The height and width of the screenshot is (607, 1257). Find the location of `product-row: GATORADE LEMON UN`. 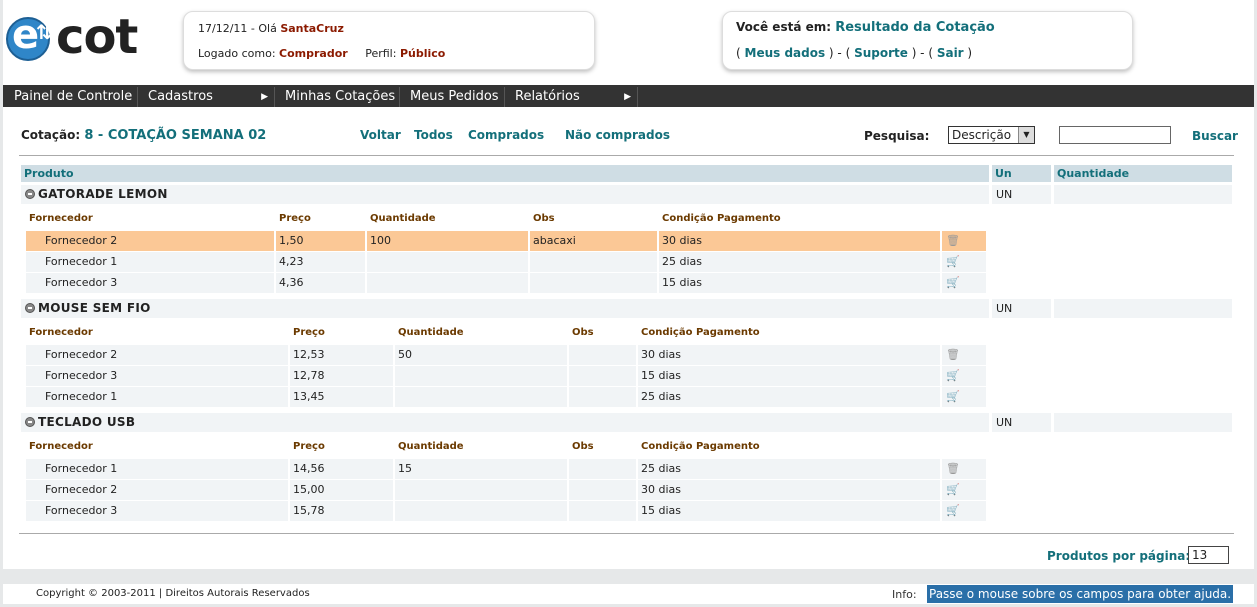

product-row: GATORADE LEMON UN is located at coordinates (626, 194).